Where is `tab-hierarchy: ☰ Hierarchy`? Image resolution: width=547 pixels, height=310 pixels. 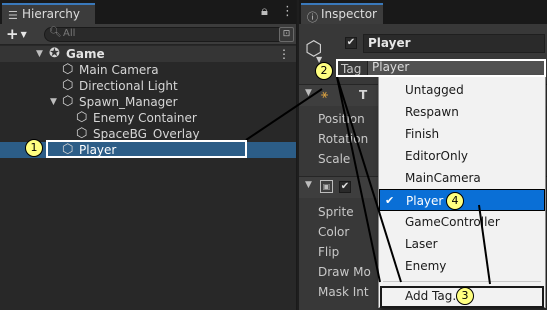 tab-hierarchy: ☰ Hierarchy is located at coordinates (48, 13).